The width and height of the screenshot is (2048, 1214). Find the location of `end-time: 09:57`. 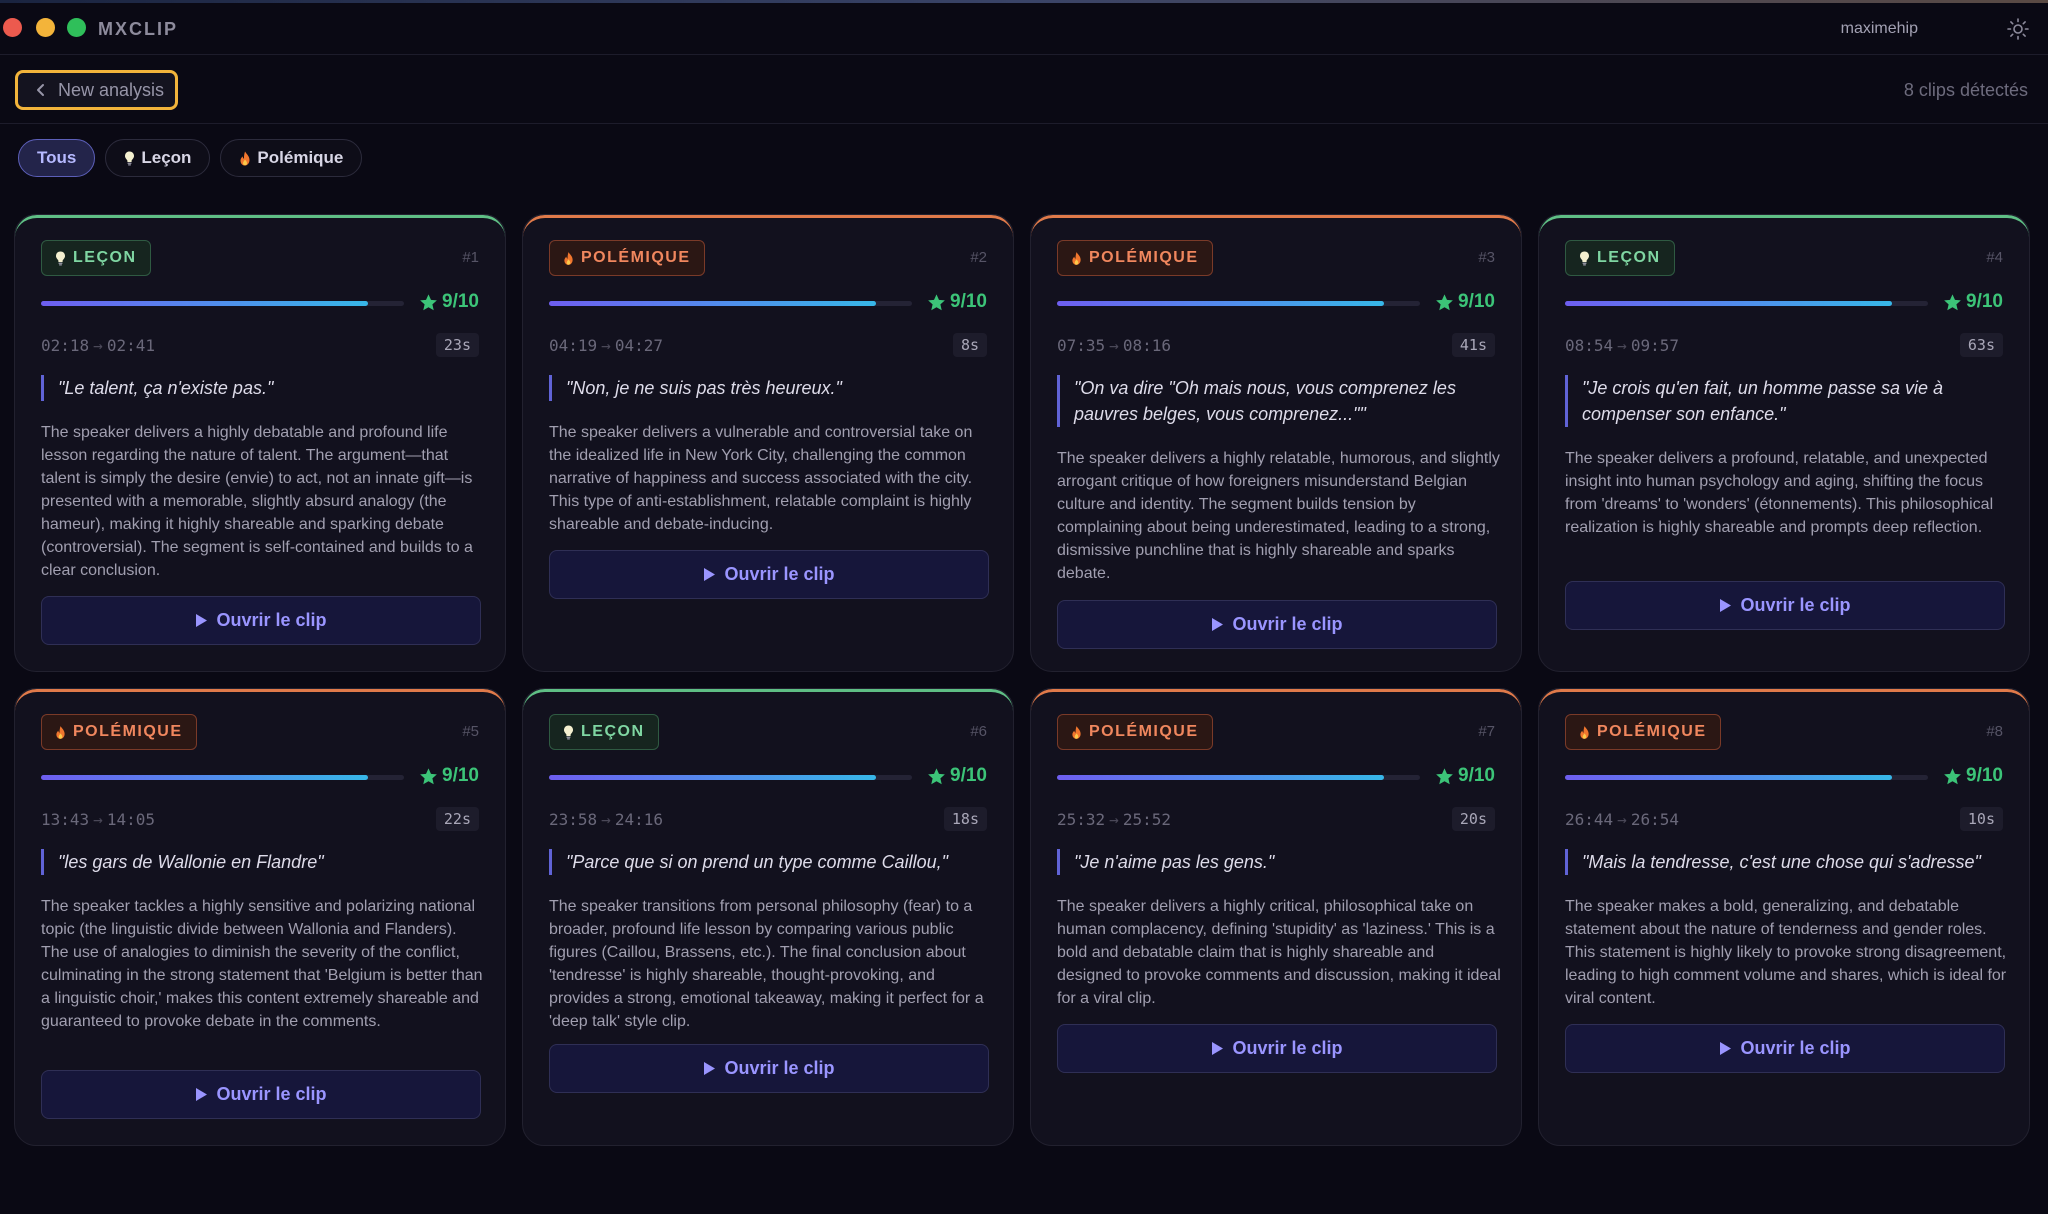

end-time: 09:57 is located at coordinates (1654, 345).